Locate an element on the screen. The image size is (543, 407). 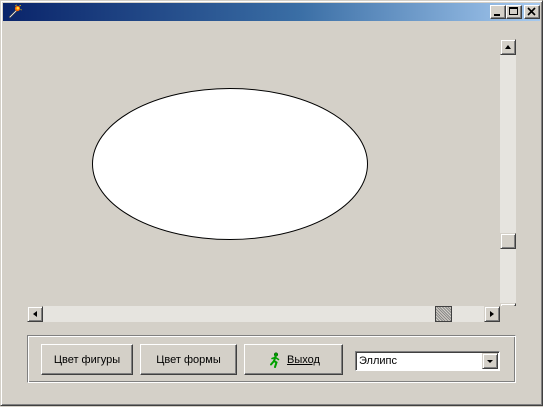
maximize-button is located at coordinates (514, 12).